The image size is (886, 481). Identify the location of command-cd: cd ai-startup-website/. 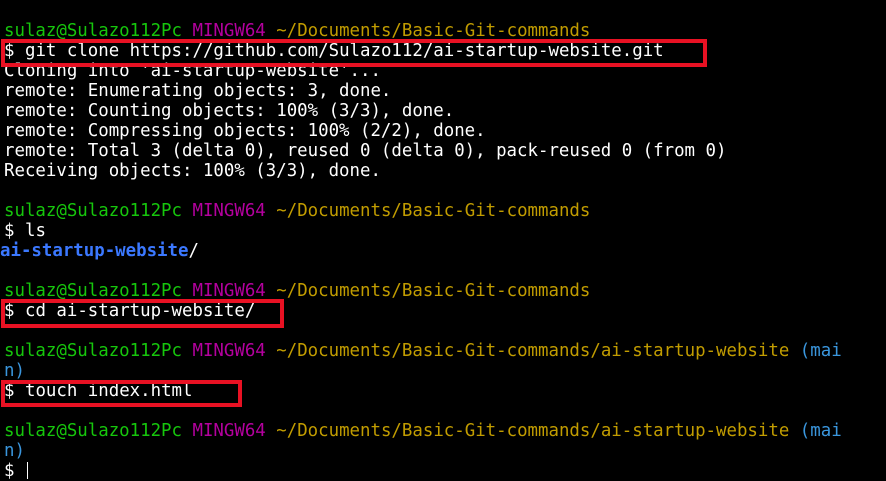
(140, 311).